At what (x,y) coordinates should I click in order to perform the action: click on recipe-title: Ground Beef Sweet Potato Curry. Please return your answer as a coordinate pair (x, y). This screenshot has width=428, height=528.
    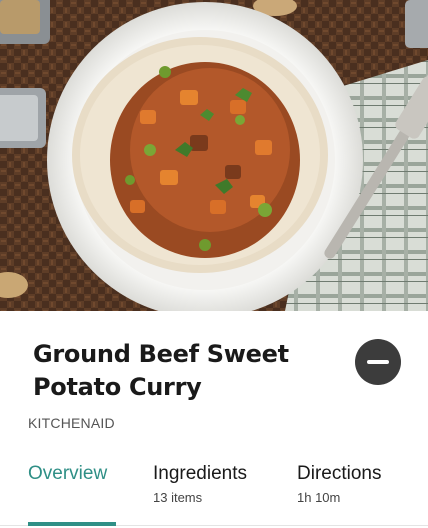
    Looking at the image, I should click on (183, 371).